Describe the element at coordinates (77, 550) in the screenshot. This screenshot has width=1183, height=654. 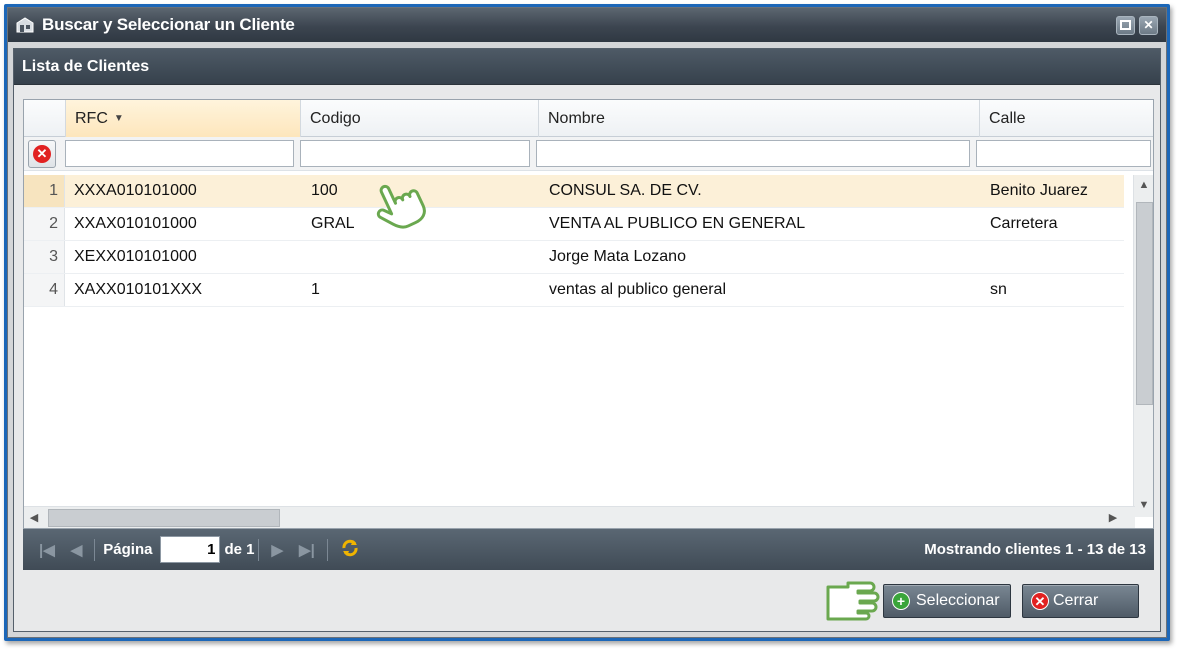
I see `prev-page-icon: ◀` at that location.